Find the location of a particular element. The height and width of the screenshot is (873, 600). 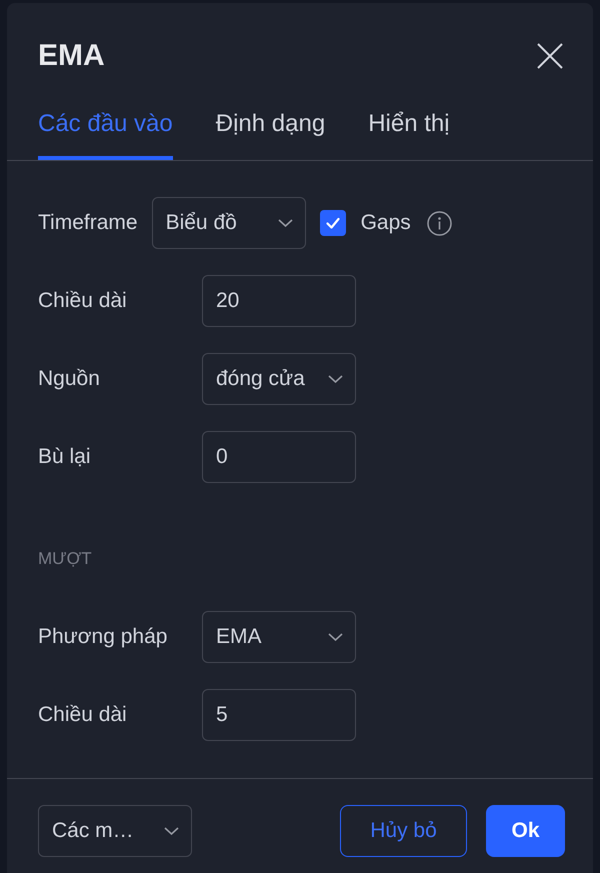

ok-button: Ok is located at coordinates (525, 831).